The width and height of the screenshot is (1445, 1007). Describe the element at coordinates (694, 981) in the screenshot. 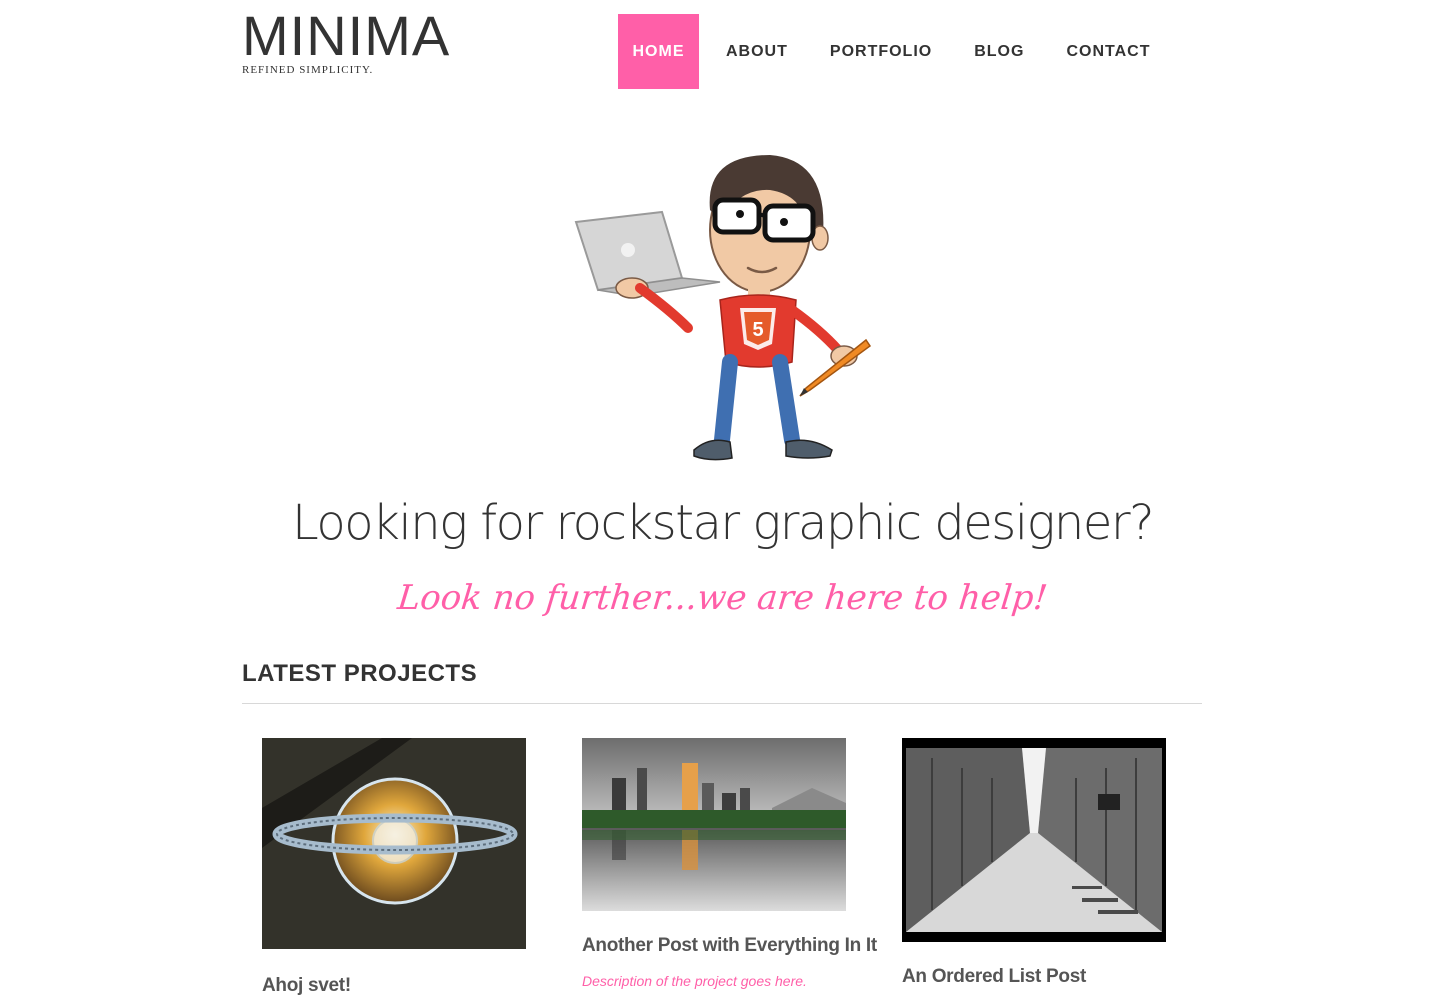

I see `project-description: Description of the project goes here.` at that location.